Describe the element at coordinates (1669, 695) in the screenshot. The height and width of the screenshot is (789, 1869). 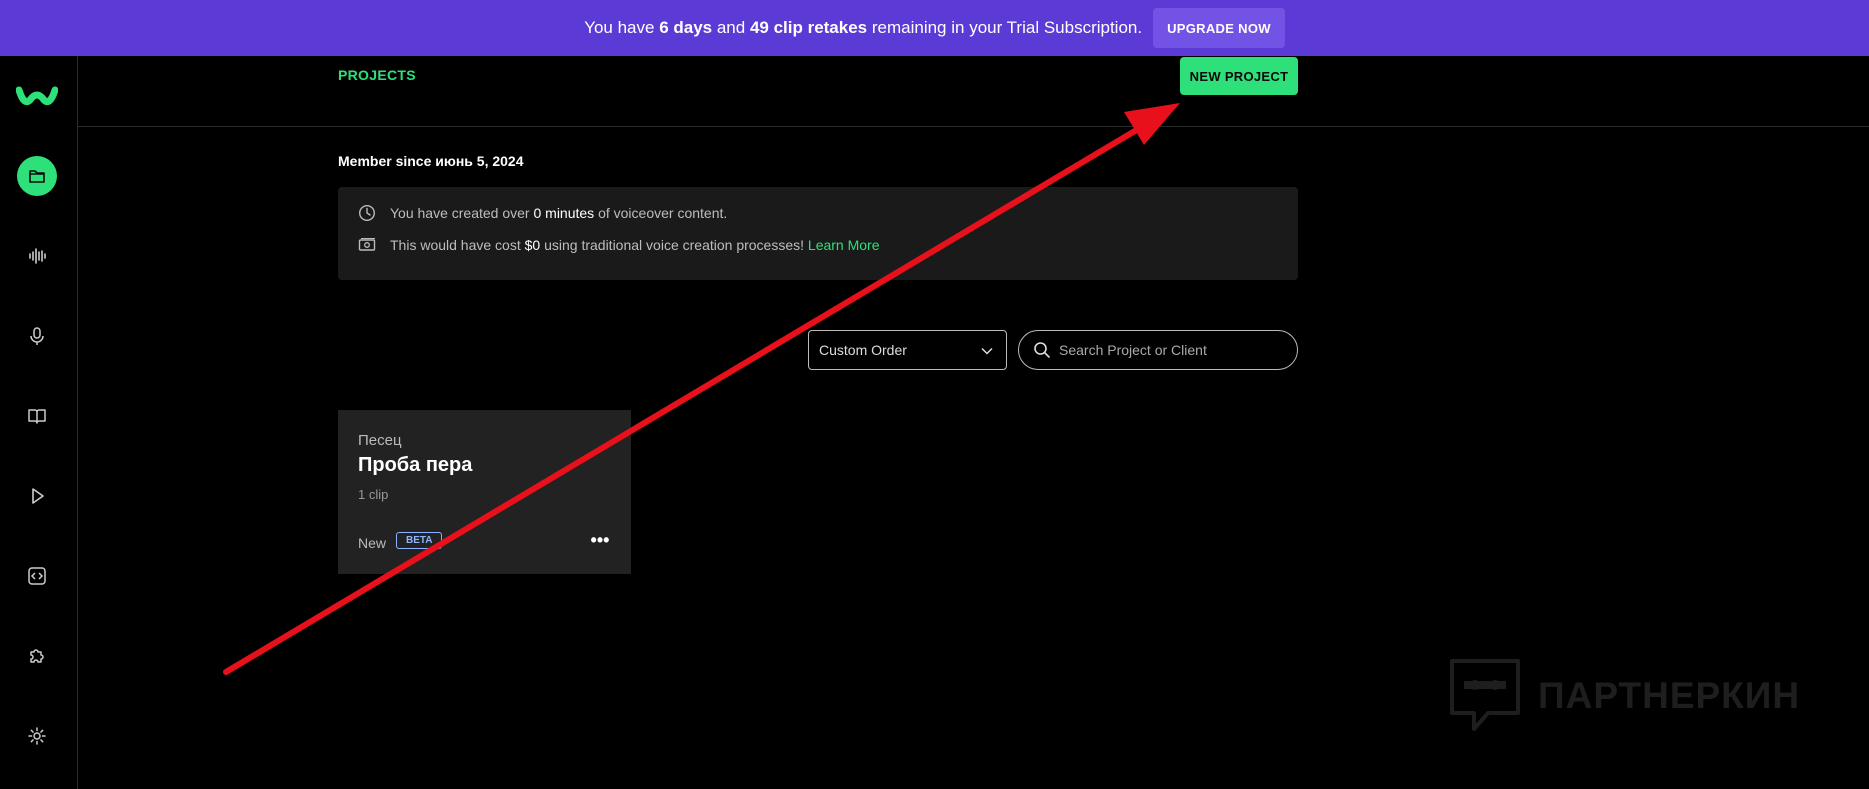
I see `watermark-text: ПАРТНЕРКИН` at that location.